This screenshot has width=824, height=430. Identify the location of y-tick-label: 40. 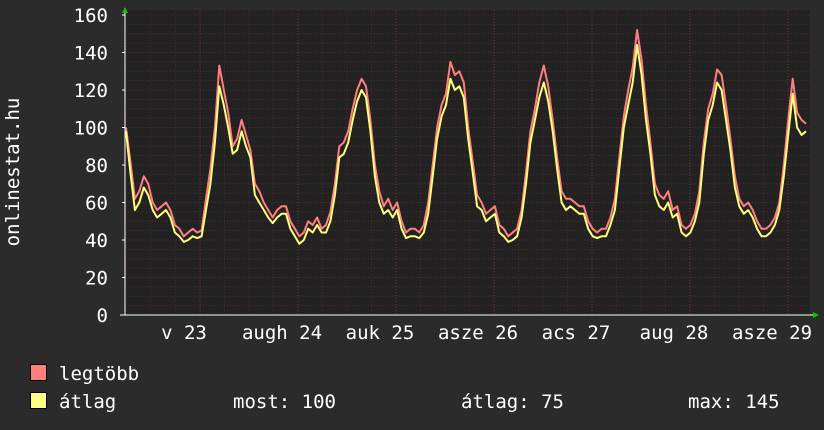
(96, 241).